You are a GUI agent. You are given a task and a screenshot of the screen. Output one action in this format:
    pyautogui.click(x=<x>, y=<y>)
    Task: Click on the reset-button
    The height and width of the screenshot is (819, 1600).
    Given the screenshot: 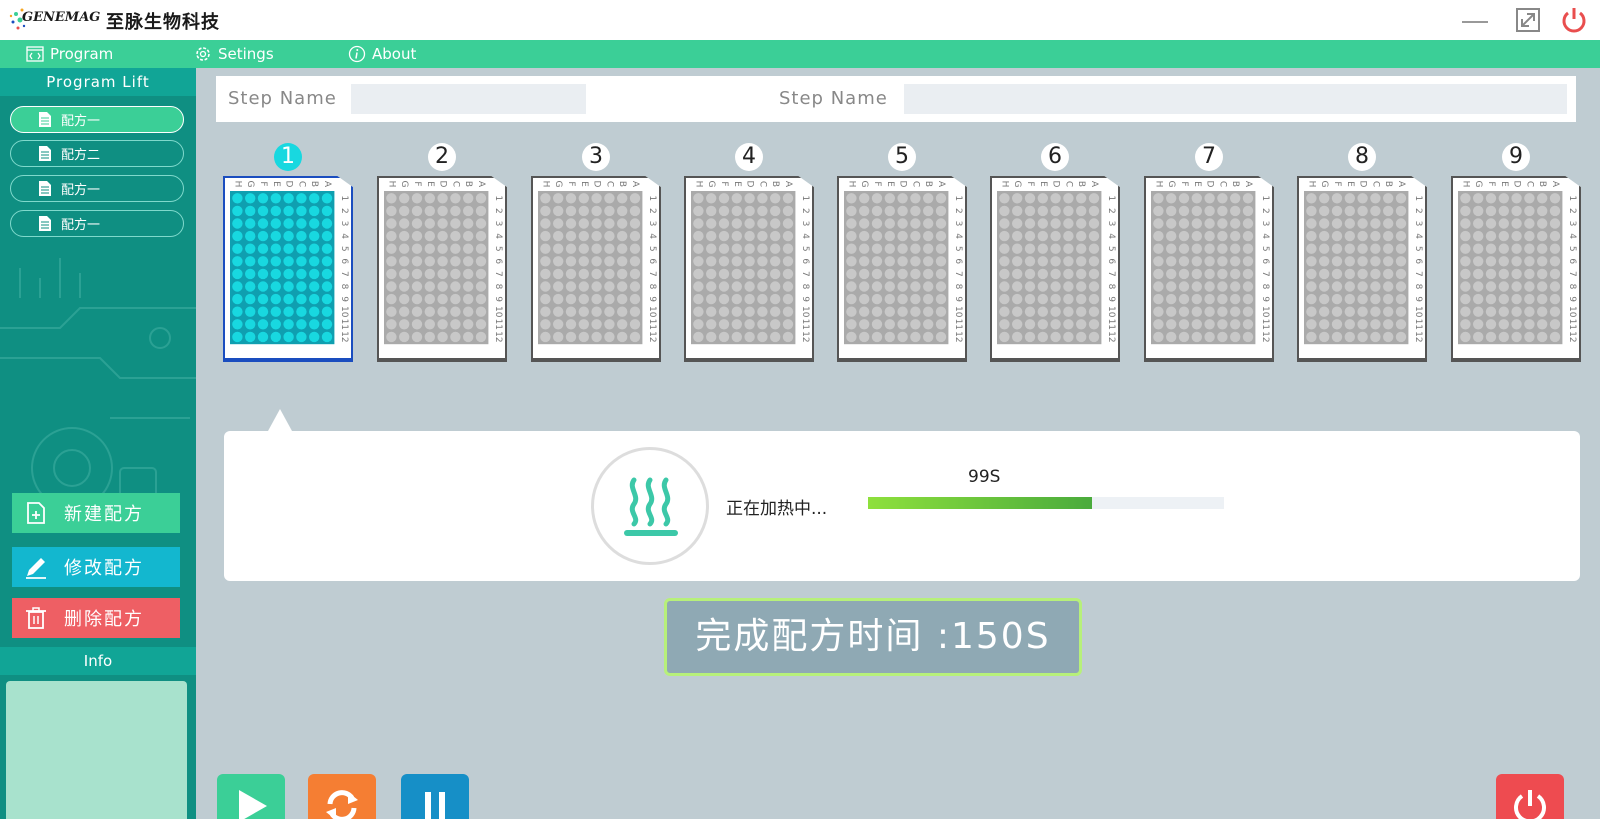 What is the action you would take?
    pyautogui.click(x=342, y=796)
    